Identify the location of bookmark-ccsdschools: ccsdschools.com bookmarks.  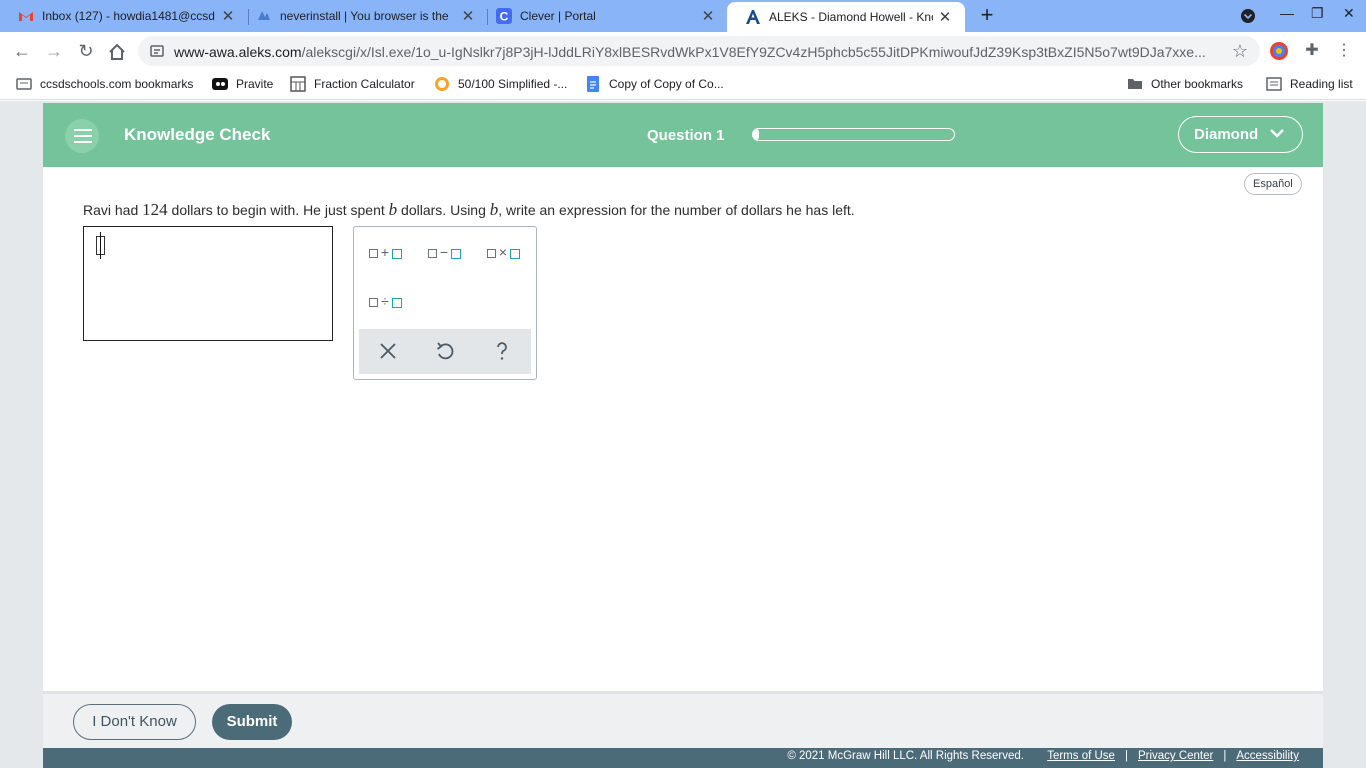
(104, 84).